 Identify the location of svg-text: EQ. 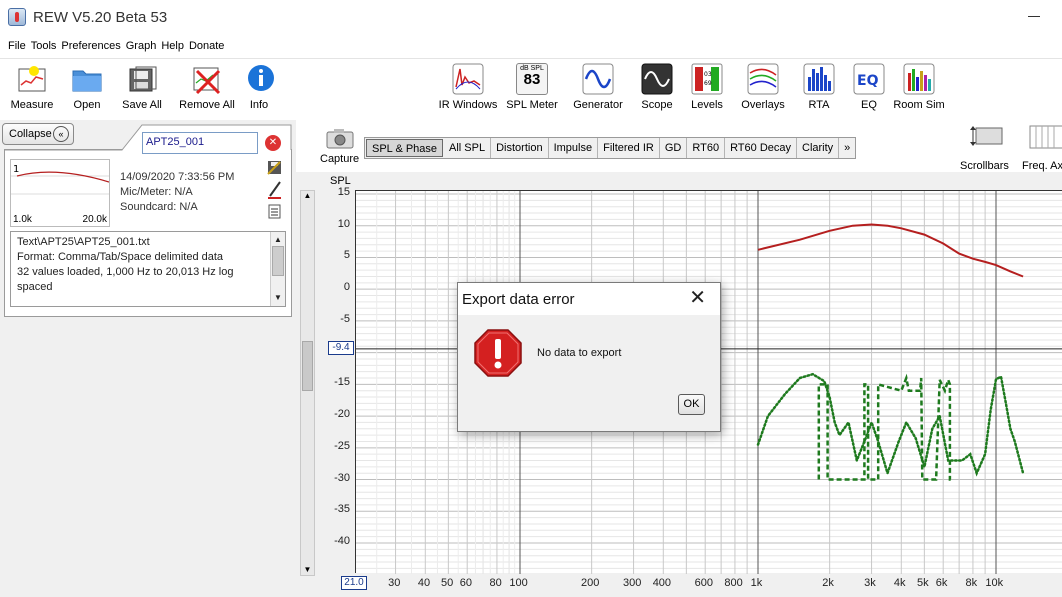
(868, 81).